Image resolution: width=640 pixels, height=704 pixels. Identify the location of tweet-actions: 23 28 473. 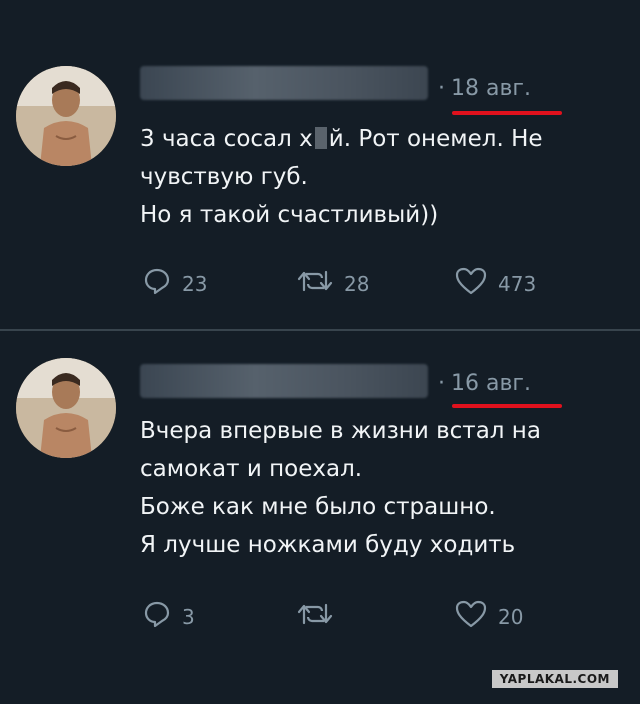
(320, 286).